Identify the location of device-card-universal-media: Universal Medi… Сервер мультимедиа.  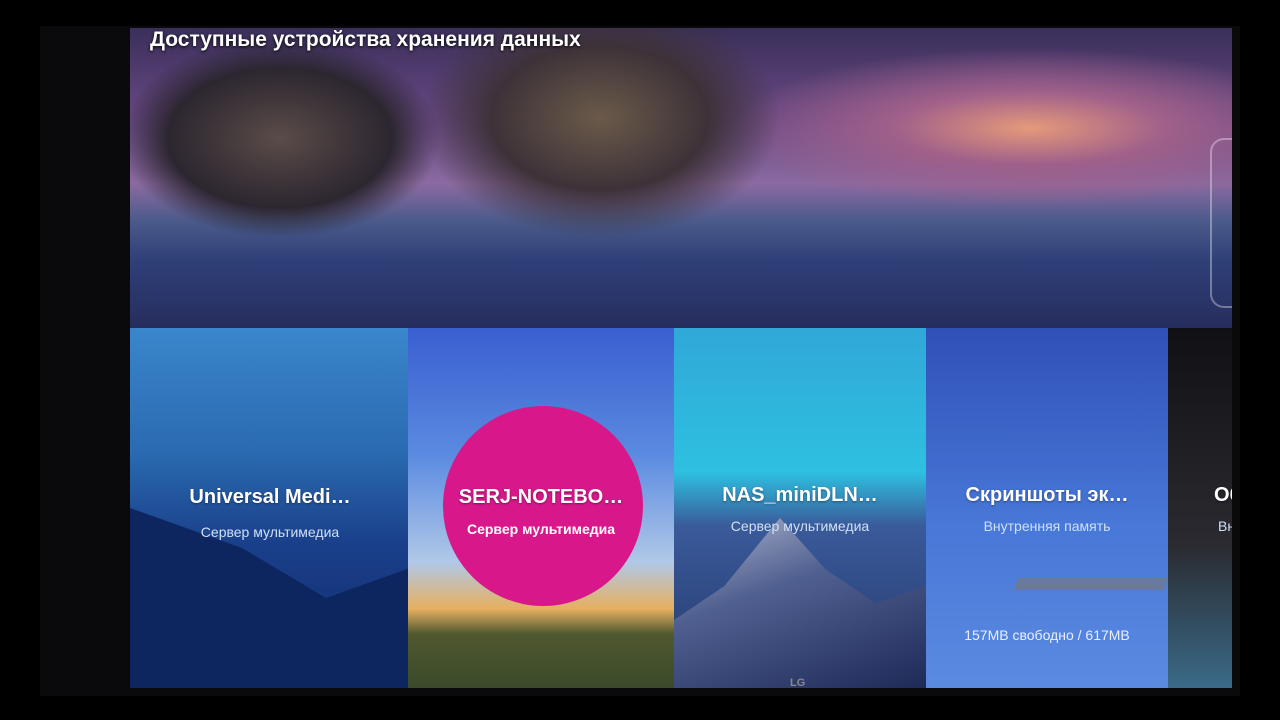
(270, 508).